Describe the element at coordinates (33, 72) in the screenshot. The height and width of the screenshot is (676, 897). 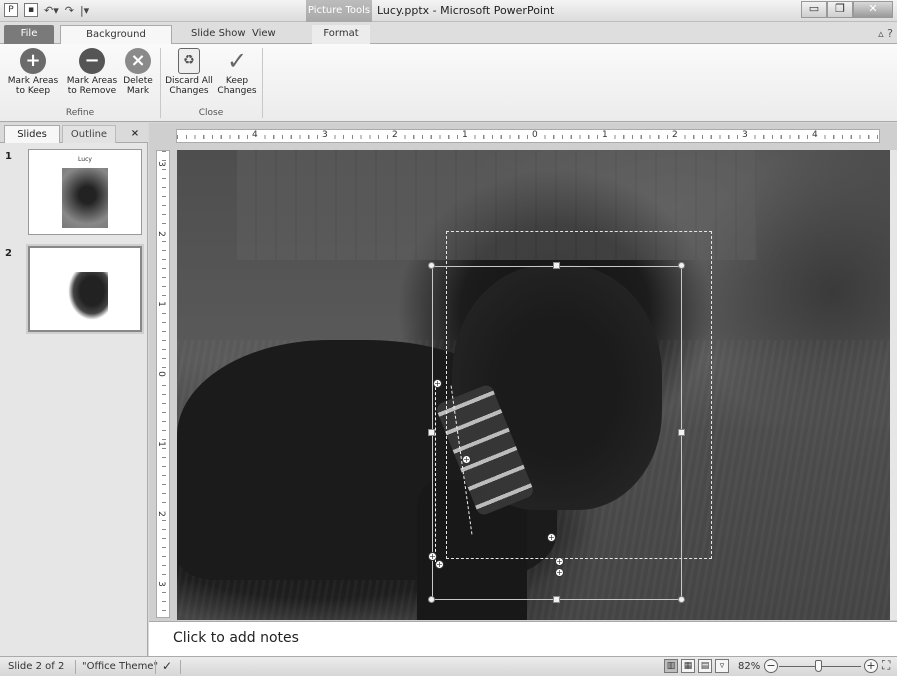
I see `mark-areas-to-keep-button: + Mark Areas to Keep` at that location.